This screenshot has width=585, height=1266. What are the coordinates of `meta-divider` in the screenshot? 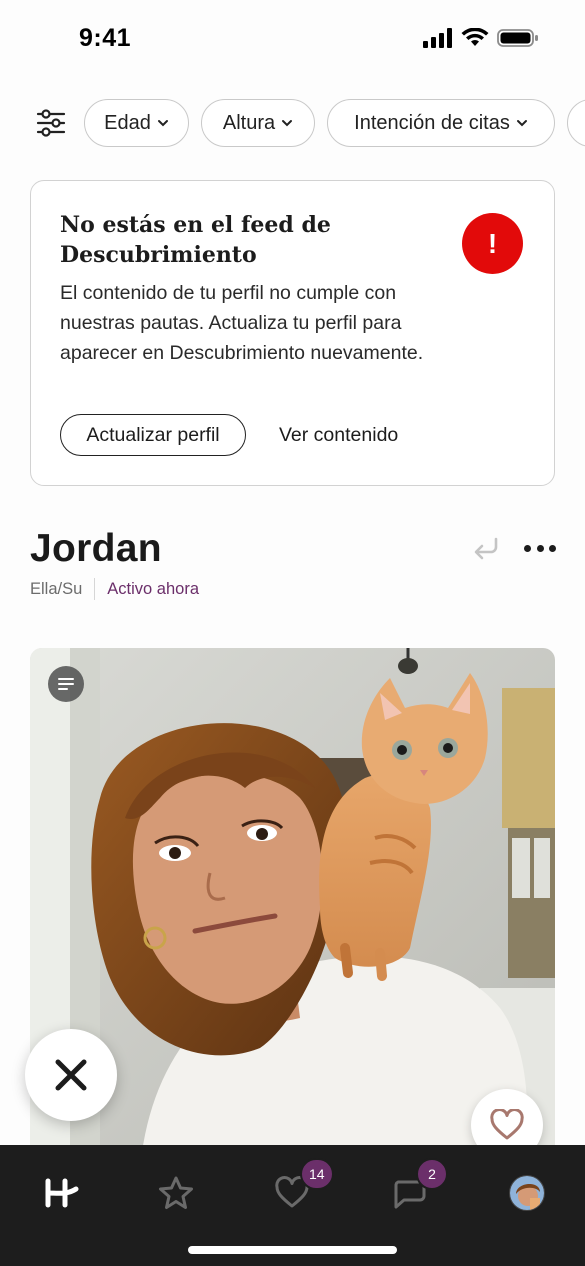 It's located at (95, 589).